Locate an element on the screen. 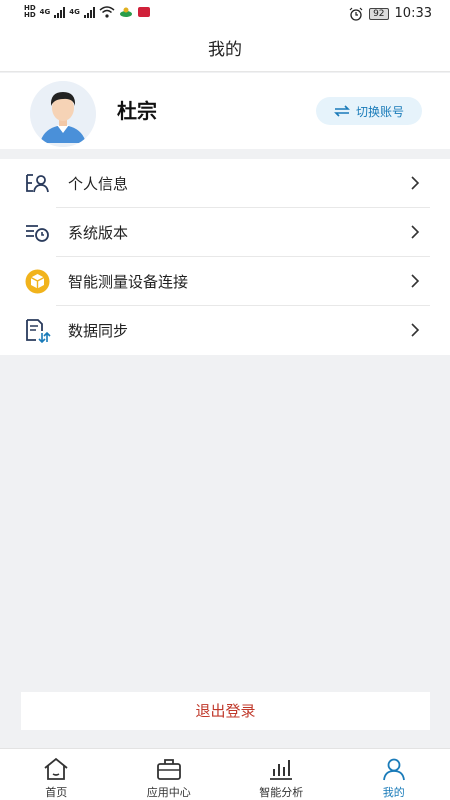  version-clock-icon is located at coordinates (37, 233).